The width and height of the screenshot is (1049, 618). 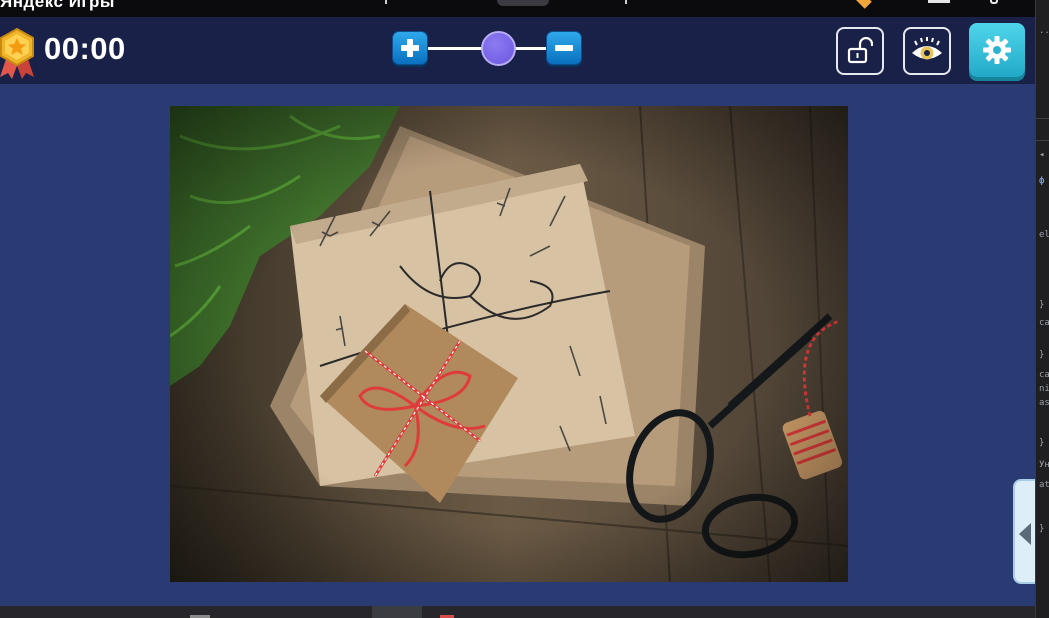 What do you see at coordinates (517, 50) in the screenshot?
I see `game-header: 00:00` at bounding box center [517, 50].